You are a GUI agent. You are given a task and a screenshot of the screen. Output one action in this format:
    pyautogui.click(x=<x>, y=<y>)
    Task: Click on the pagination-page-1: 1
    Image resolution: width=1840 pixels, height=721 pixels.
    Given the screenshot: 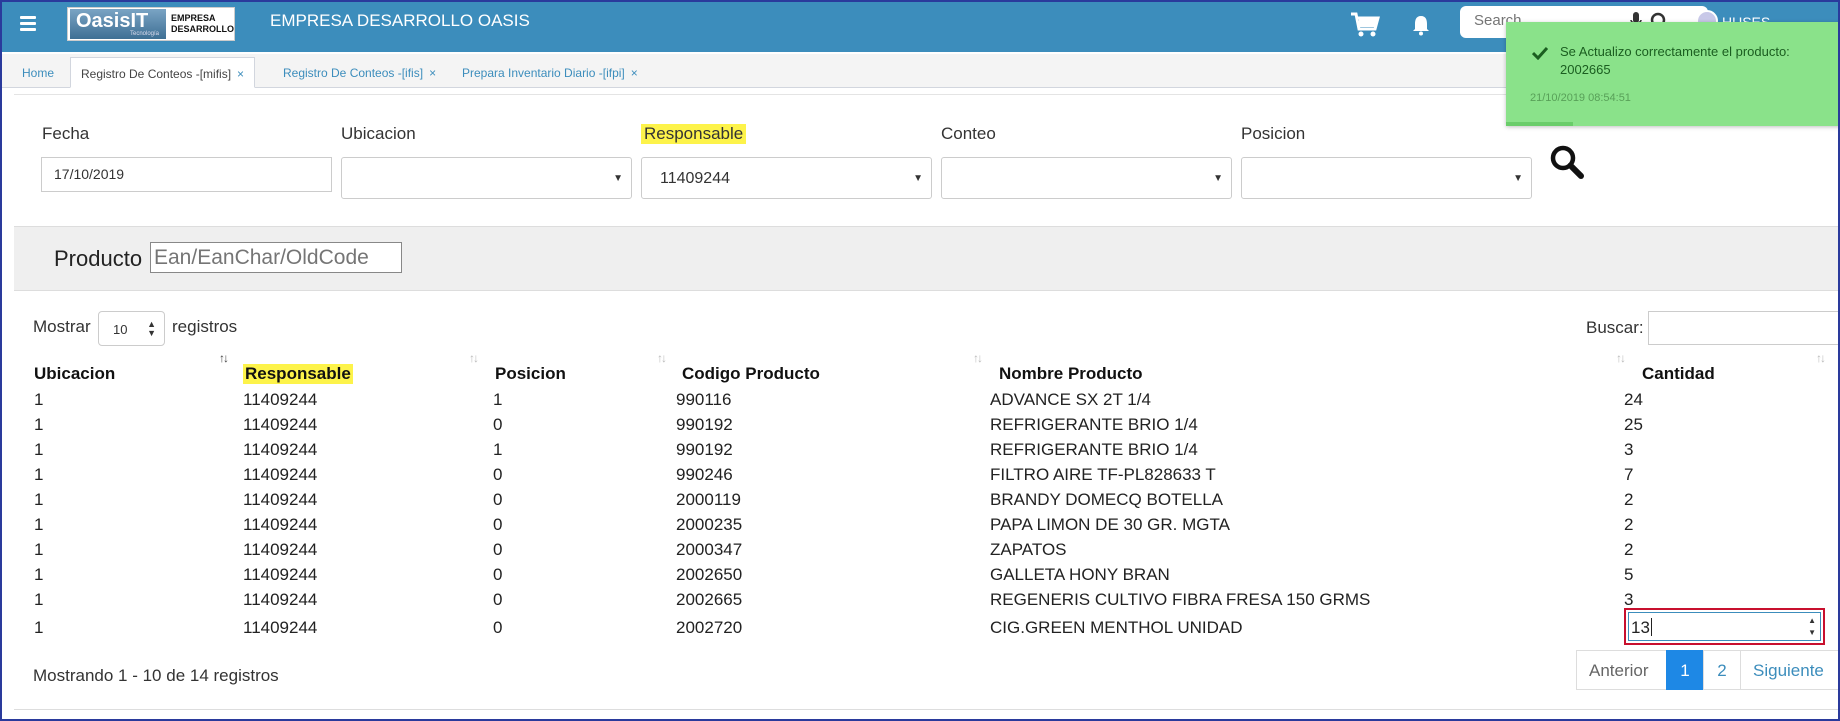 What is the action you would take?
    pyautogui.click(x=1685, y=670)
    